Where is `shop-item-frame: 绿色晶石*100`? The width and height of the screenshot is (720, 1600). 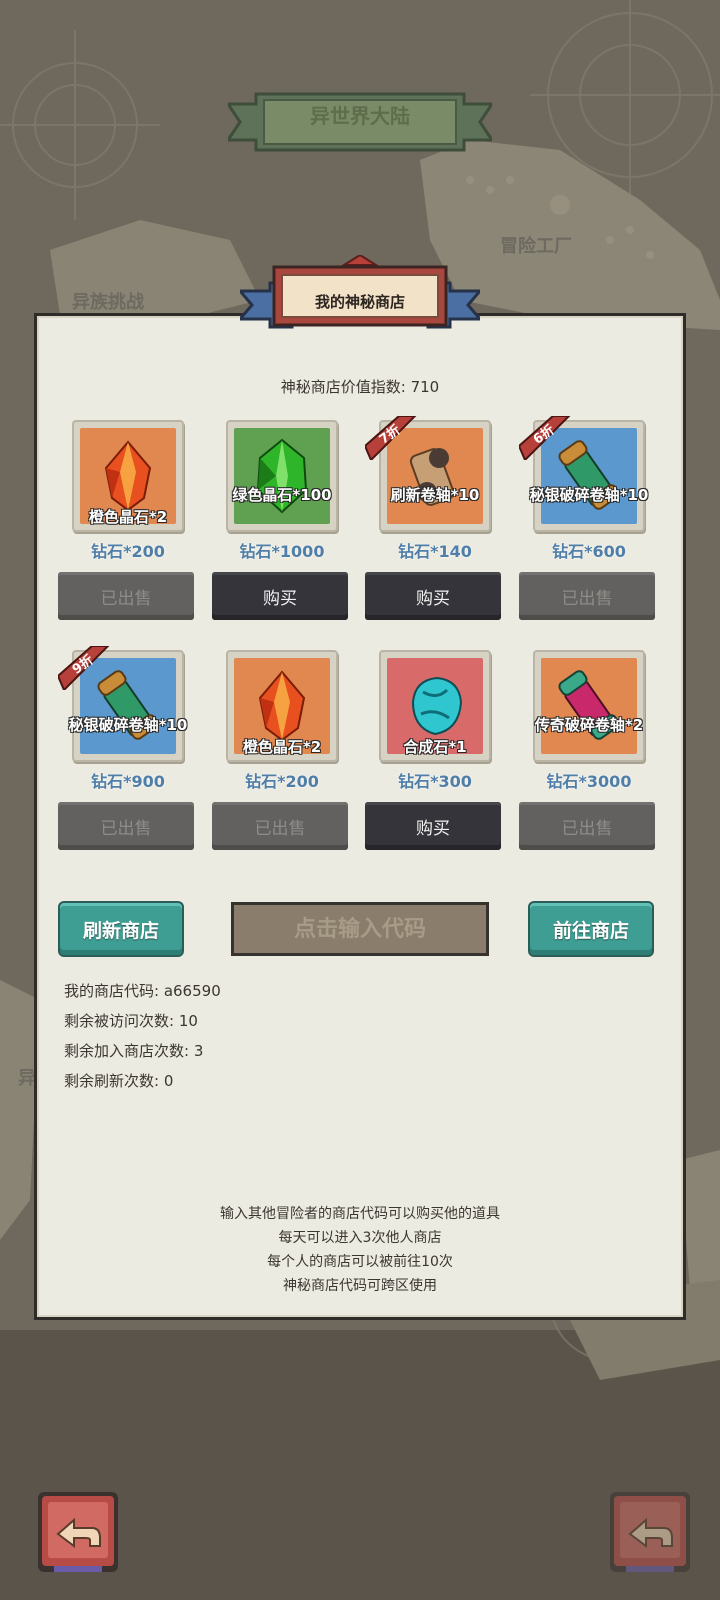 shop-item-frame: 绿色晶石*100 is located at coordinates (282, 476).